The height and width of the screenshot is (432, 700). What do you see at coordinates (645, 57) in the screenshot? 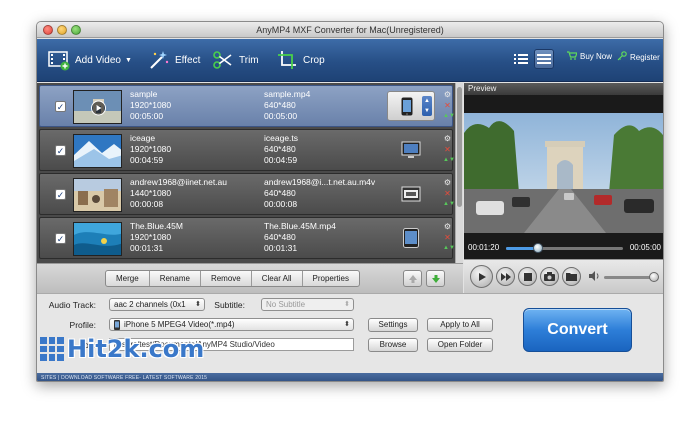
I see `register-label: Register` at bounding box center [645, 57].